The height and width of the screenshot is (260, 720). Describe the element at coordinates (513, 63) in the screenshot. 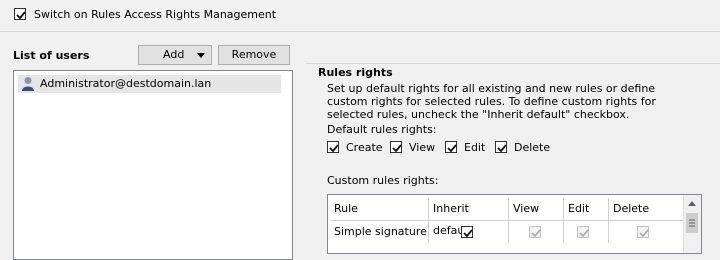

I see `rules-rights-separator` at that location.